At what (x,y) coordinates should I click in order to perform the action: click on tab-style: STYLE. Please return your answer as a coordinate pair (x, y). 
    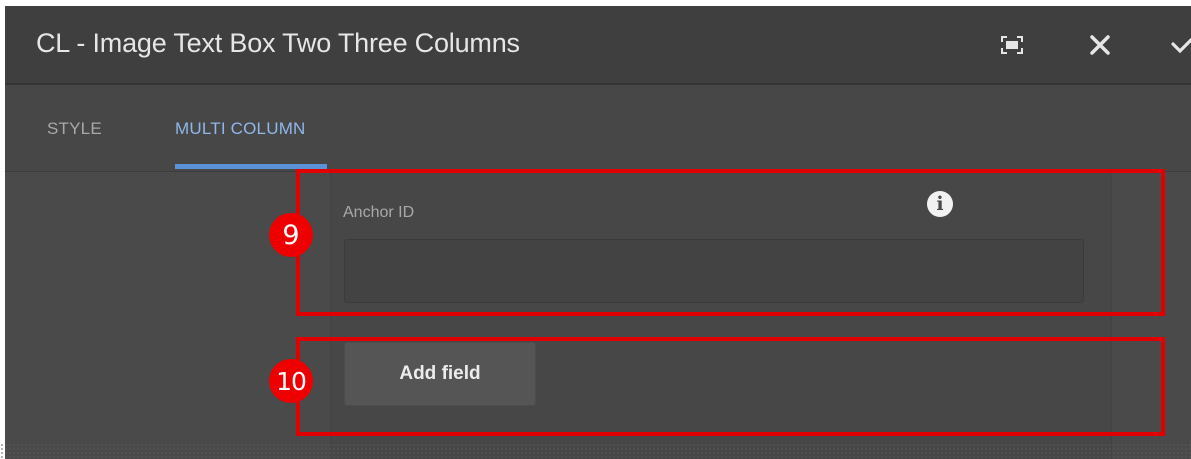
    Looking at the image, I should click on (74, 129).